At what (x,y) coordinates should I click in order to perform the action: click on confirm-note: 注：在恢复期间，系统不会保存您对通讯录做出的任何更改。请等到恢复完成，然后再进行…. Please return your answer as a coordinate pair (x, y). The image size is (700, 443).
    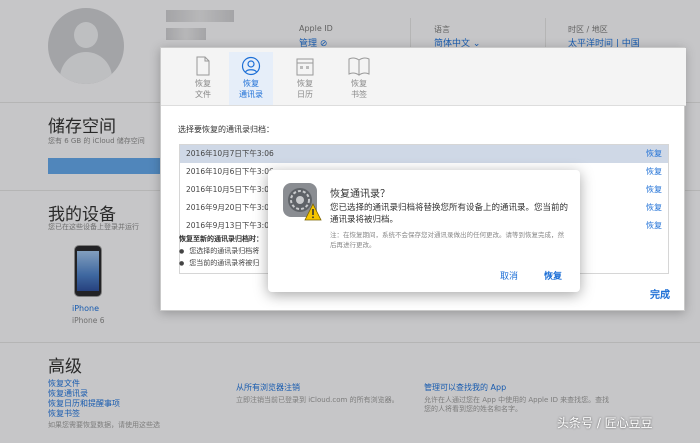
    Looking at the image, I should click on (447, 240).